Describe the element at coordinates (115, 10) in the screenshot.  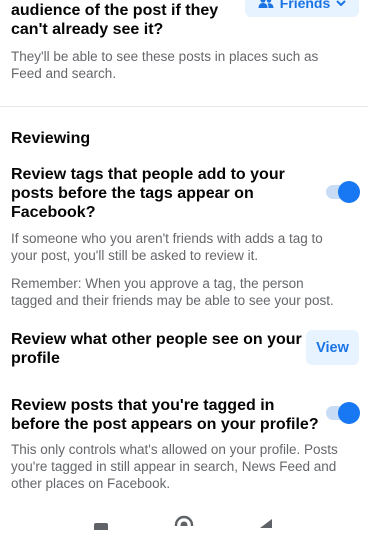
I see `audience-title-line1: audience of the post if they` at that location.